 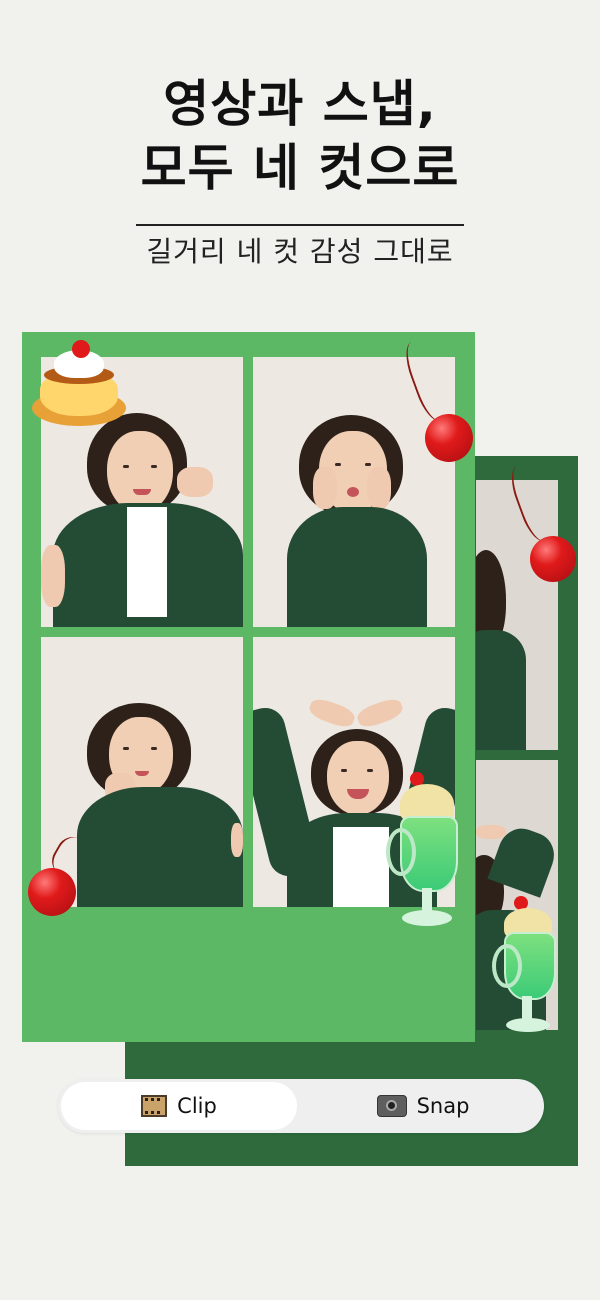 What do you see at coordinates (154, 1106) in the screenshot?
I see `film-icon` at bounding box center [154, 1106].